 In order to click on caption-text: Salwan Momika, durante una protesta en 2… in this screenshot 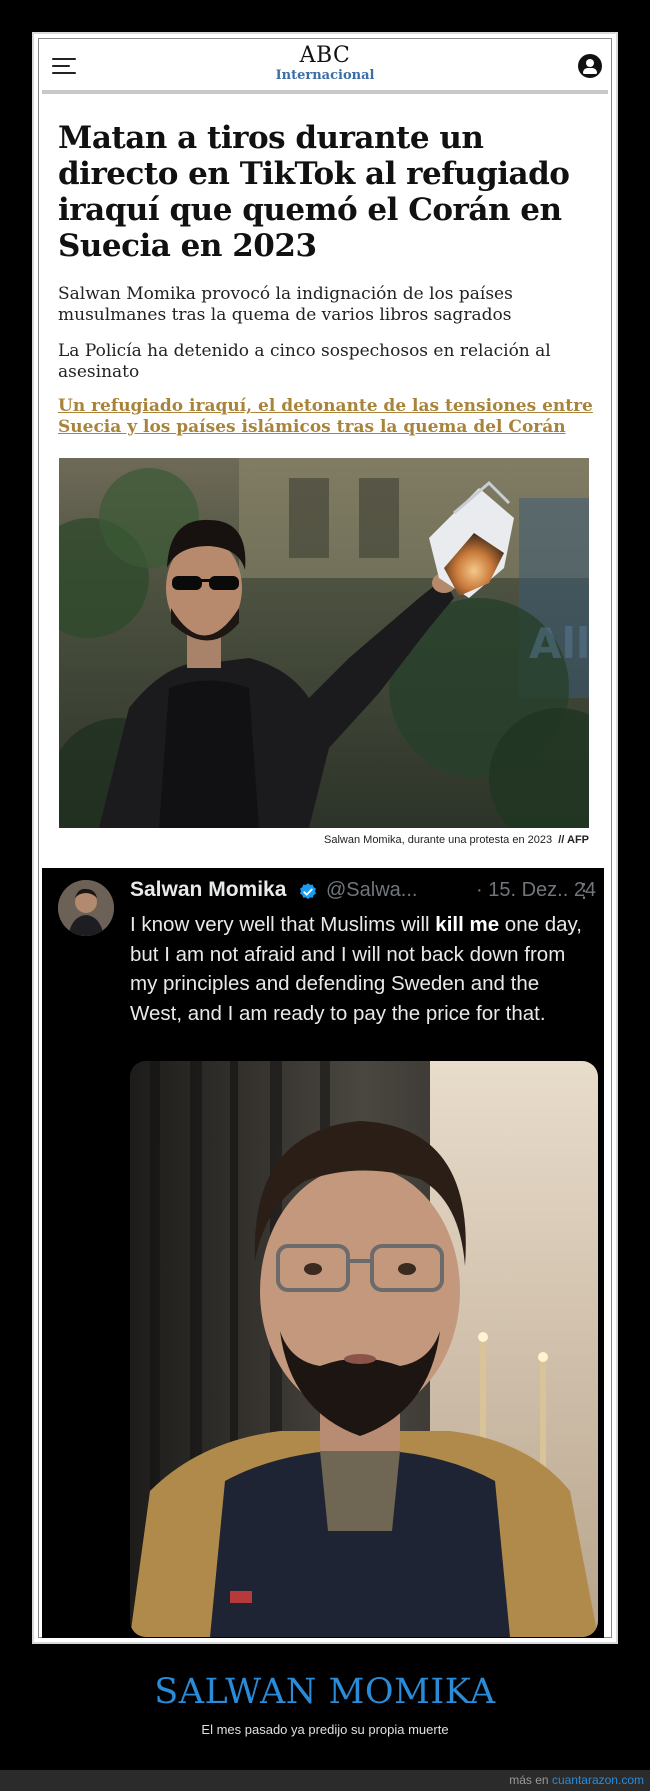, I will do `click(438, 840)`.